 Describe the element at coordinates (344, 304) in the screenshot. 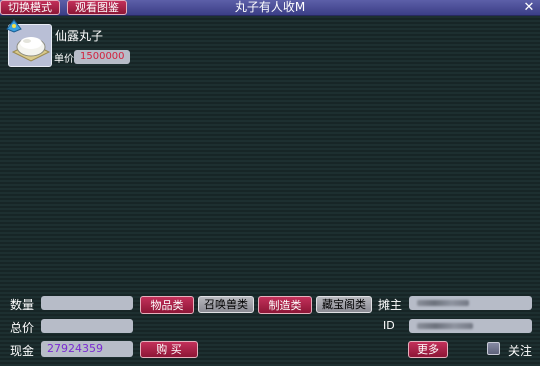

I see `category-tab-treasure: 藏宝阁类` at that location.